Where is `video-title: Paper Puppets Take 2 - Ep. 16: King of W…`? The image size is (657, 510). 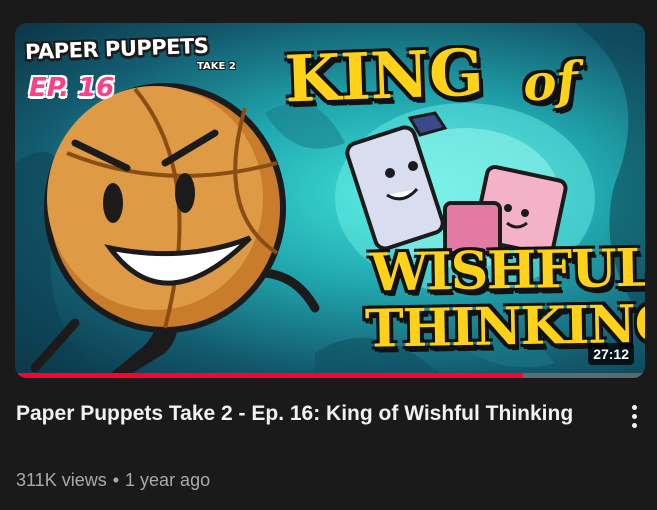 video-title: Paper Puppets Take 2 - Ep. 16: King of W… is located at coordinates (296, 413).